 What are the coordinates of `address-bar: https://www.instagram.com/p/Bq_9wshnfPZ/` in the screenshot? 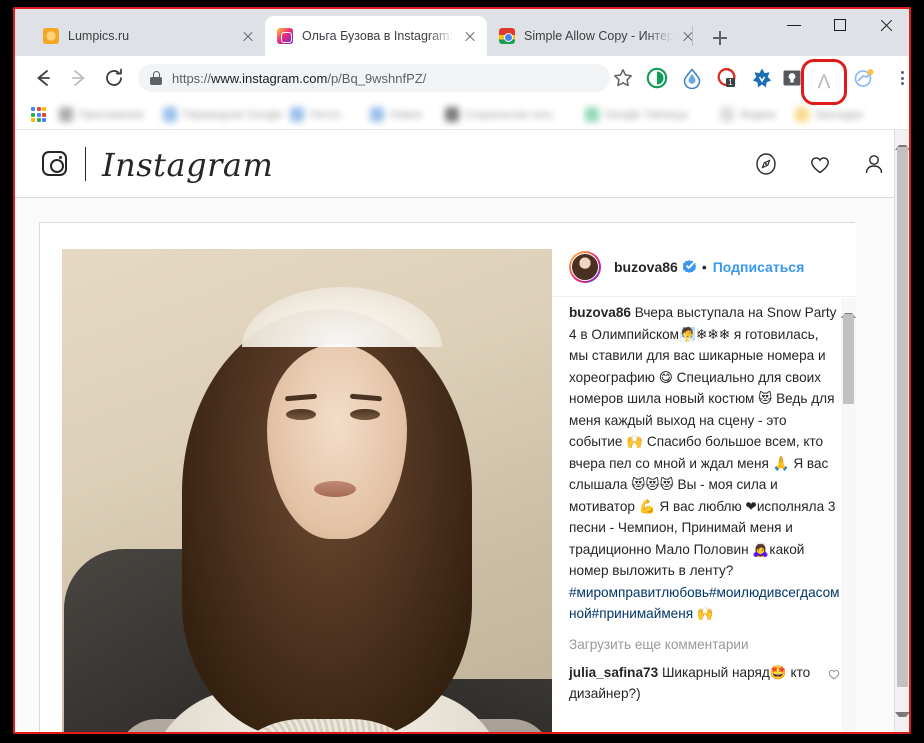 It's located at (374, 78).